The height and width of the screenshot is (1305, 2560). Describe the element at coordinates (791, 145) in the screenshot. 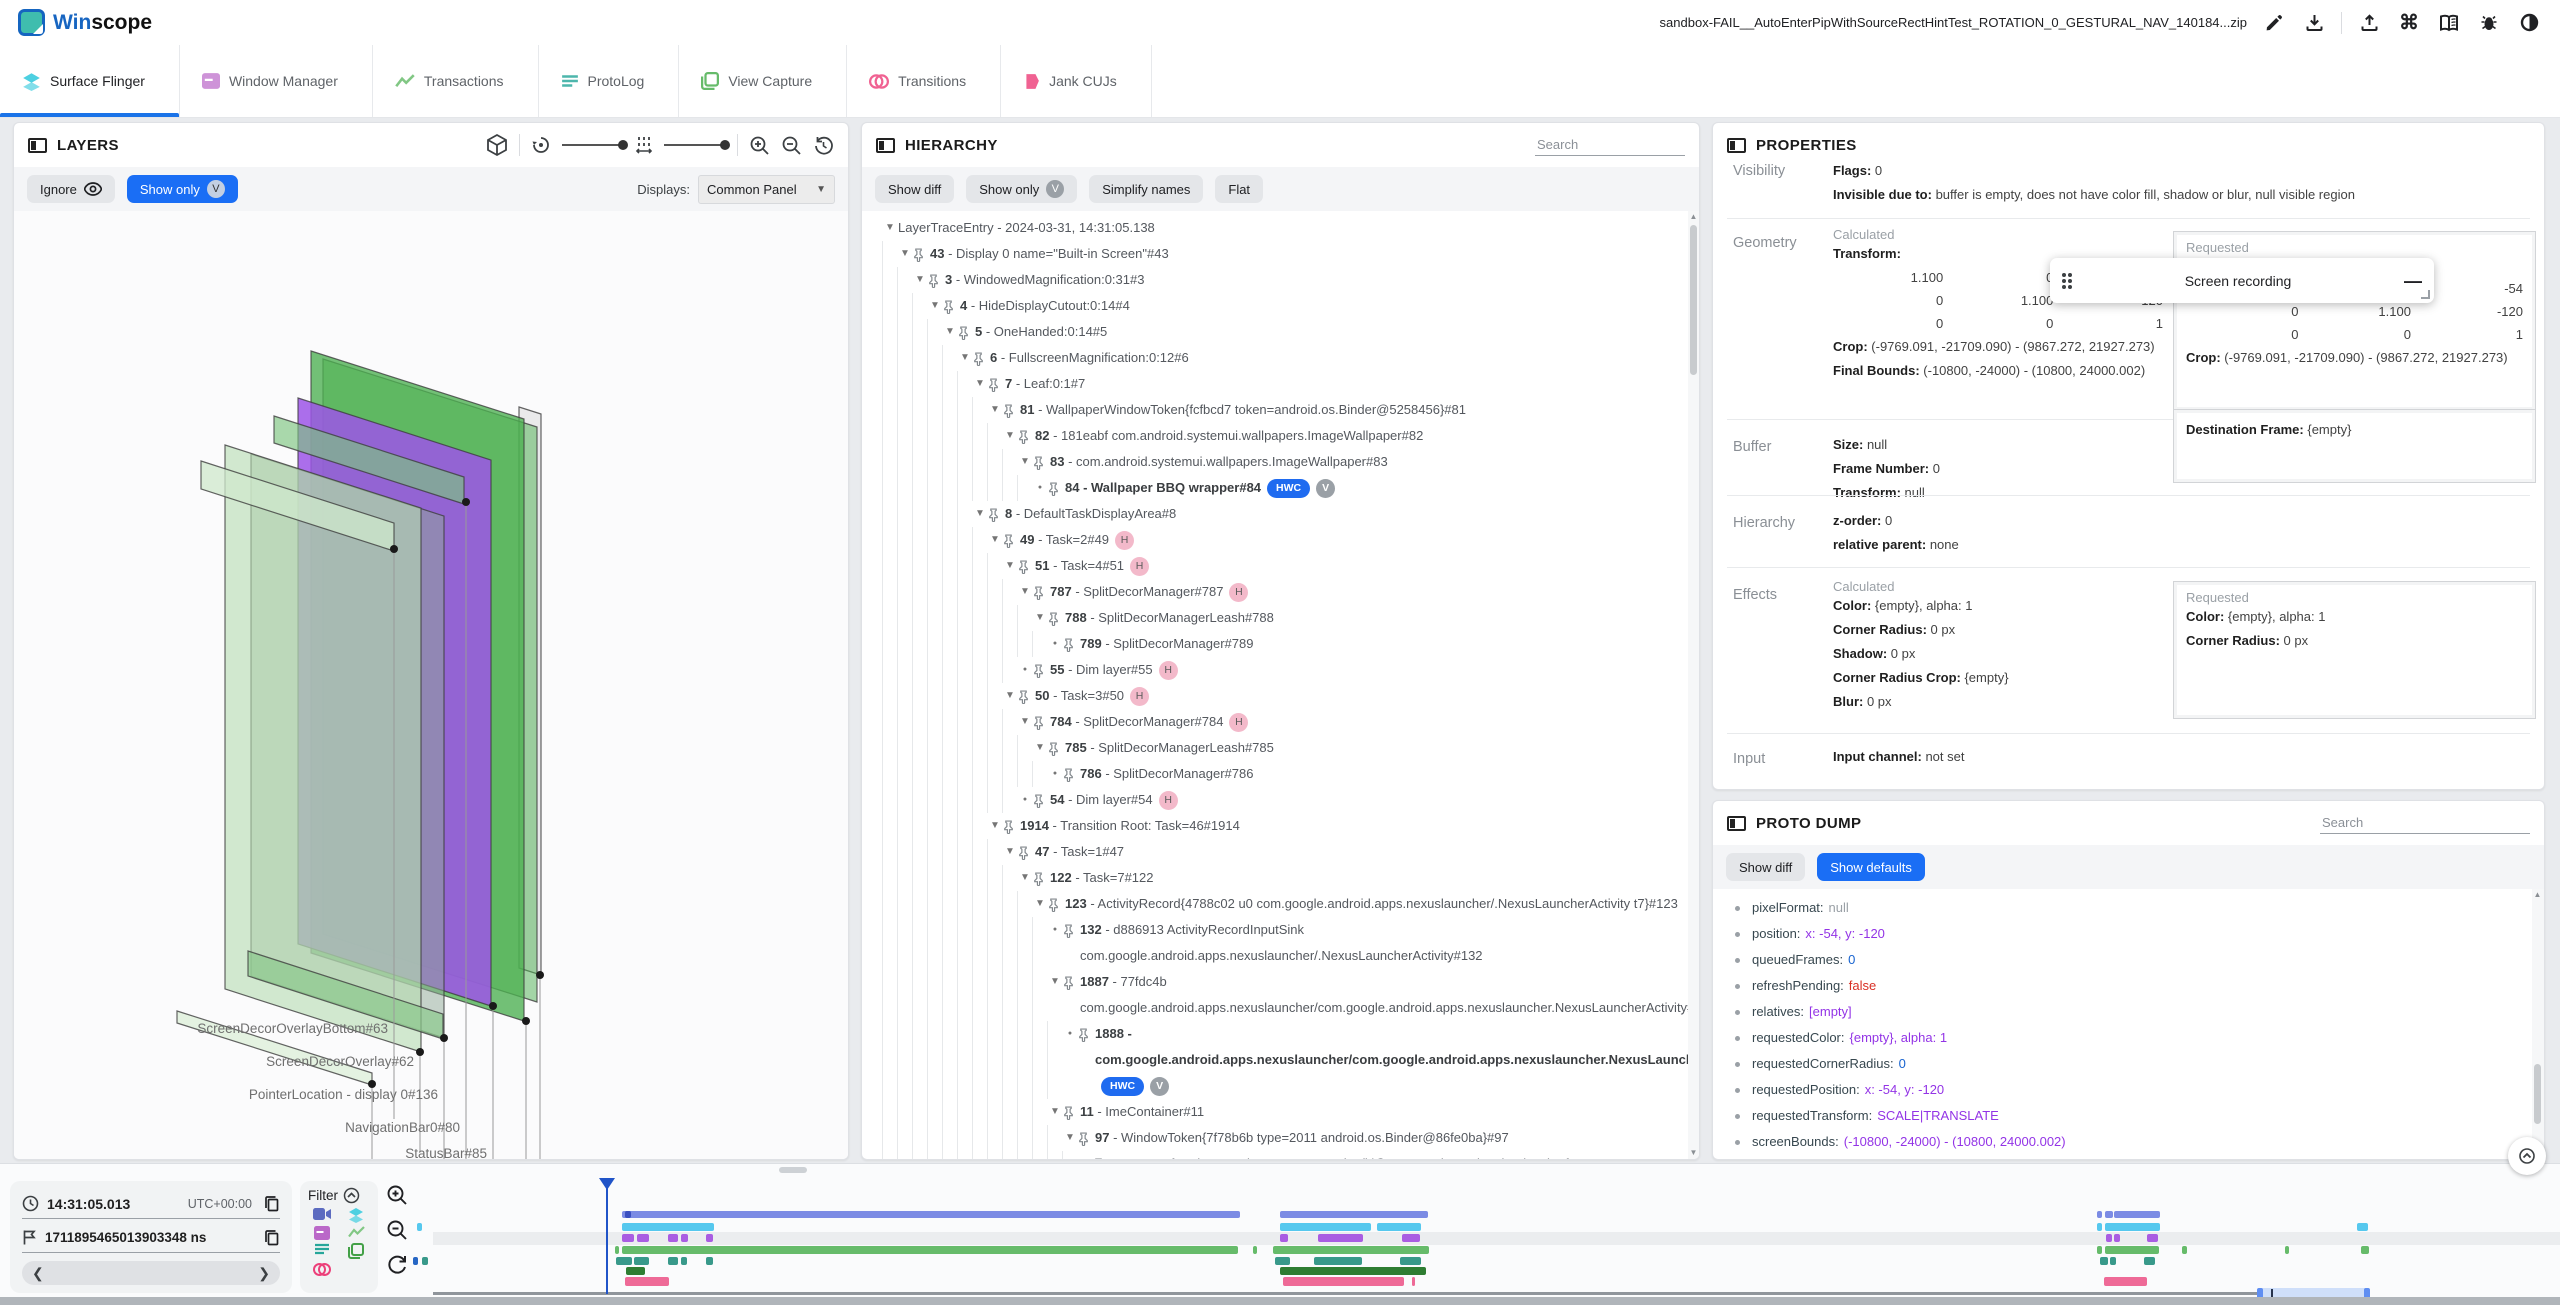

I see `zoom-out-icon` at that location.